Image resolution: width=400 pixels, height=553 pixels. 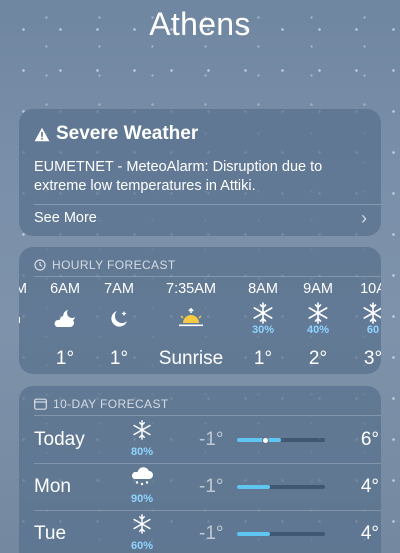 What do you see at coordinates (42, 134) in the screenshot?
I see `warning-icon` at bounding box center [42, 134].